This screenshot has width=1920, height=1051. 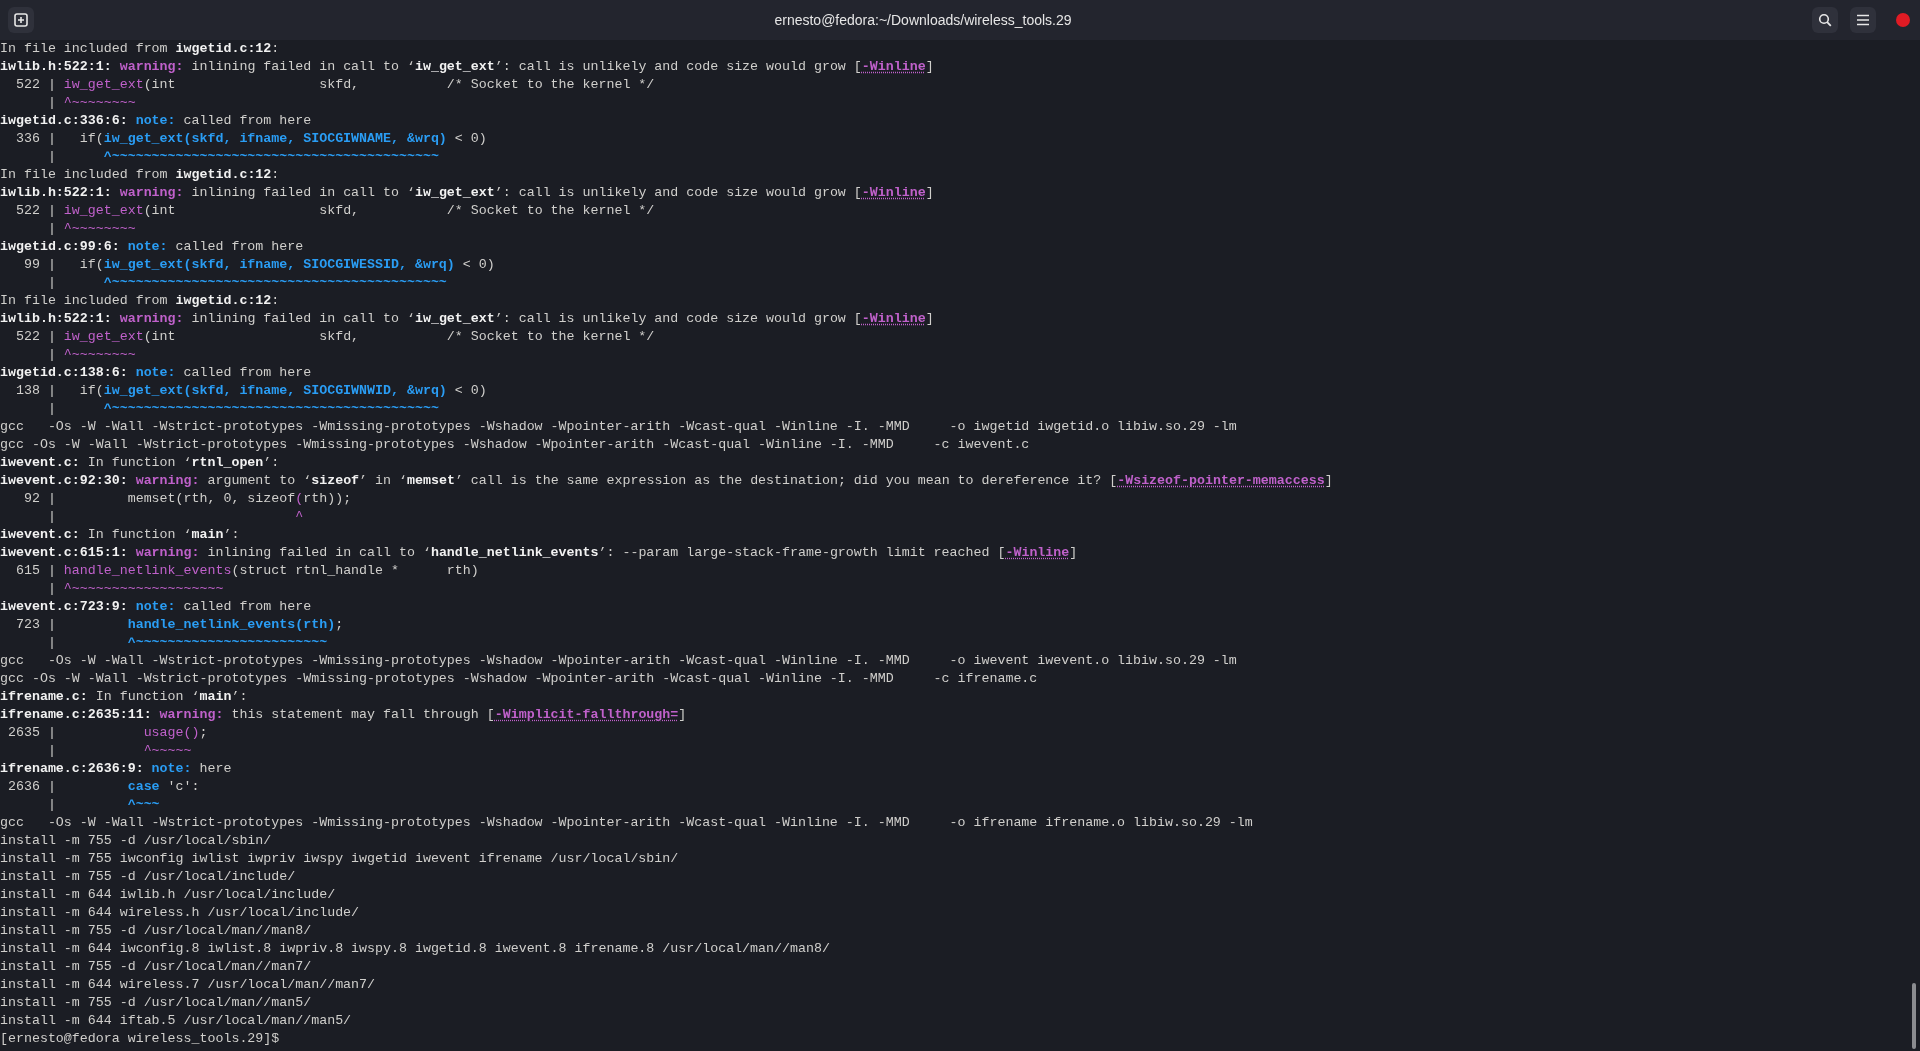 I want to click on terminal-line: install -m 755 -d /usr/local/include/, so click(x=148, y=877).